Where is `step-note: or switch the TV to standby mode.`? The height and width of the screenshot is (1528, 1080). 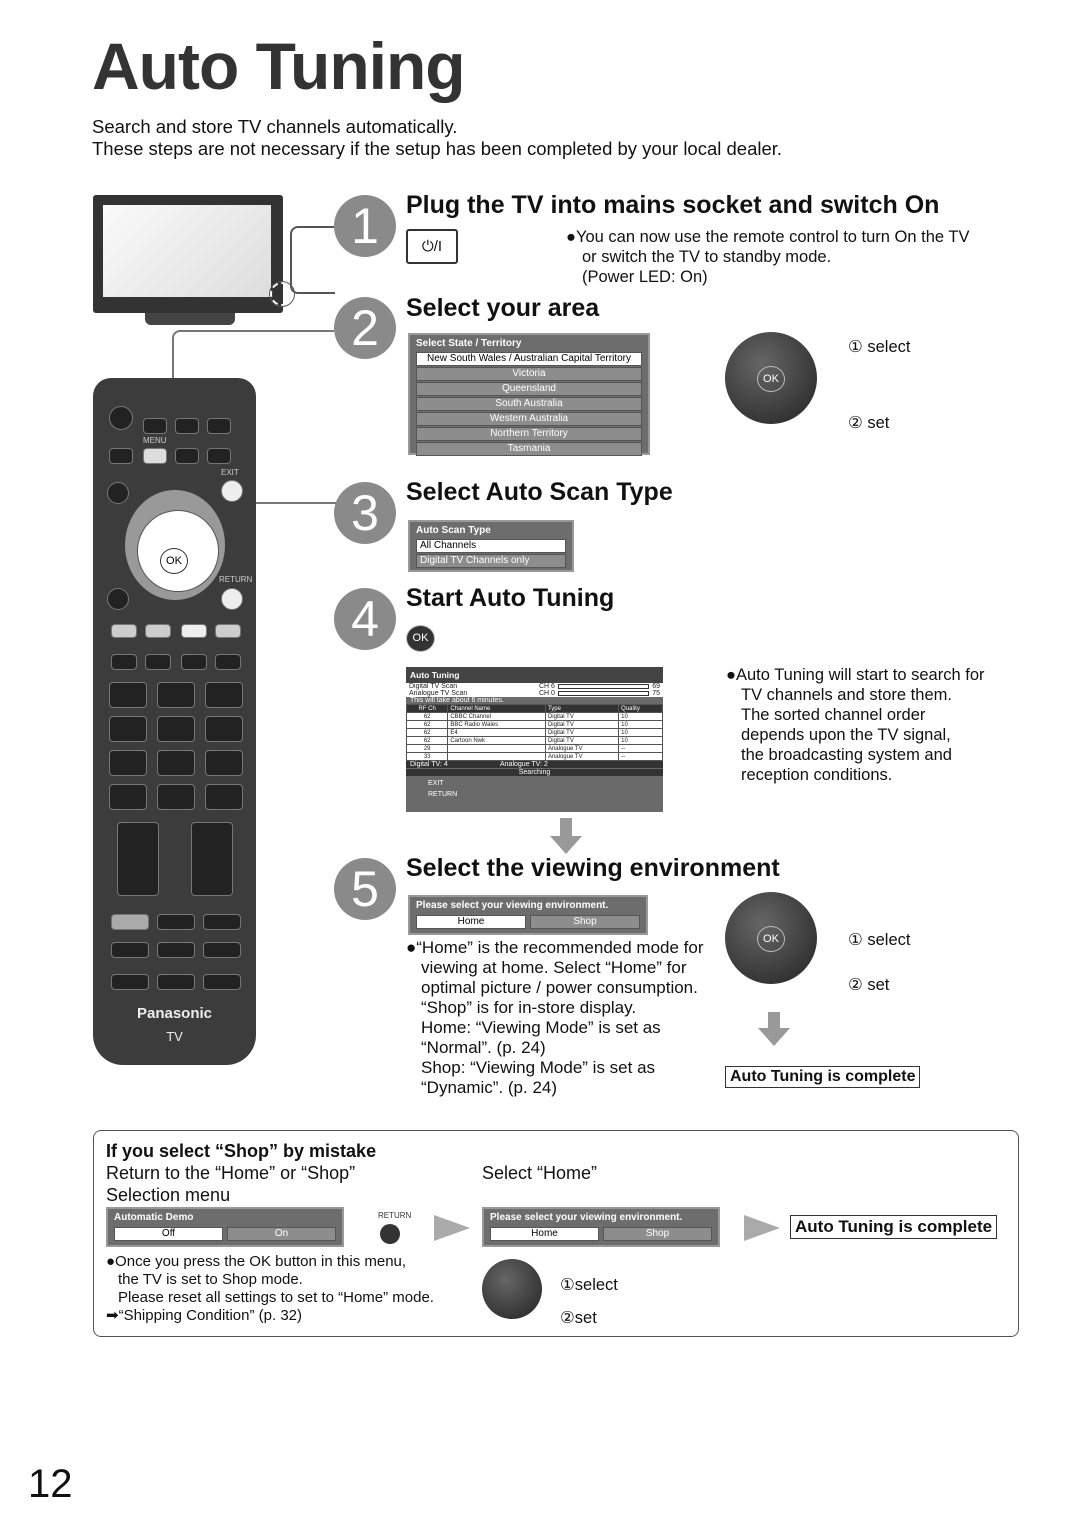
step-note: or switch the TV to standby mode. is located at coordinates (707, 257).